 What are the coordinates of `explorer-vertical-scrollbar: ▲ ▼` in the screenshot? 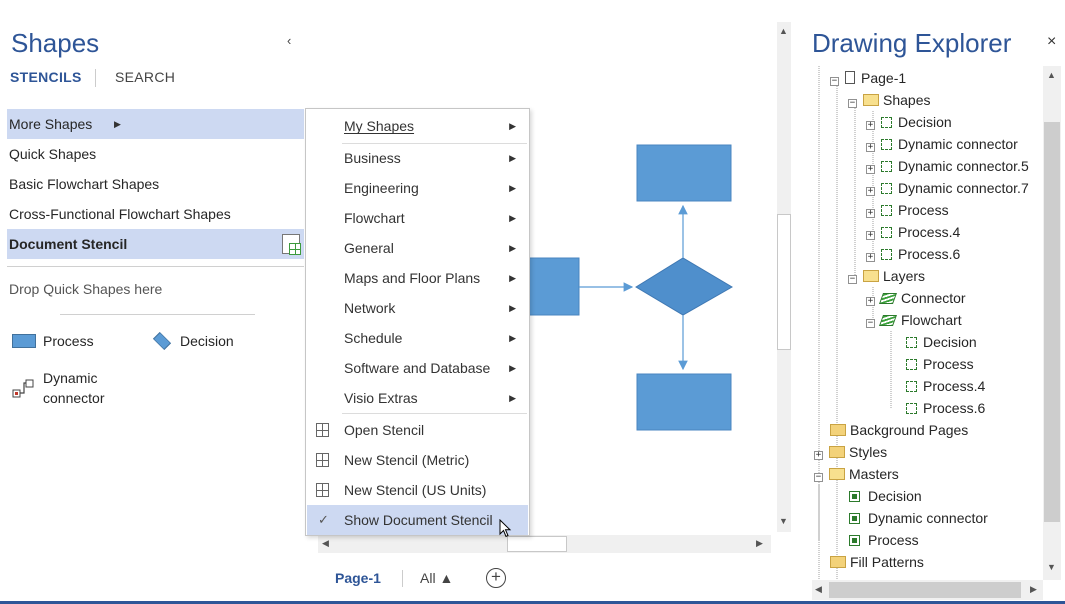 It's located at (1052, 323).